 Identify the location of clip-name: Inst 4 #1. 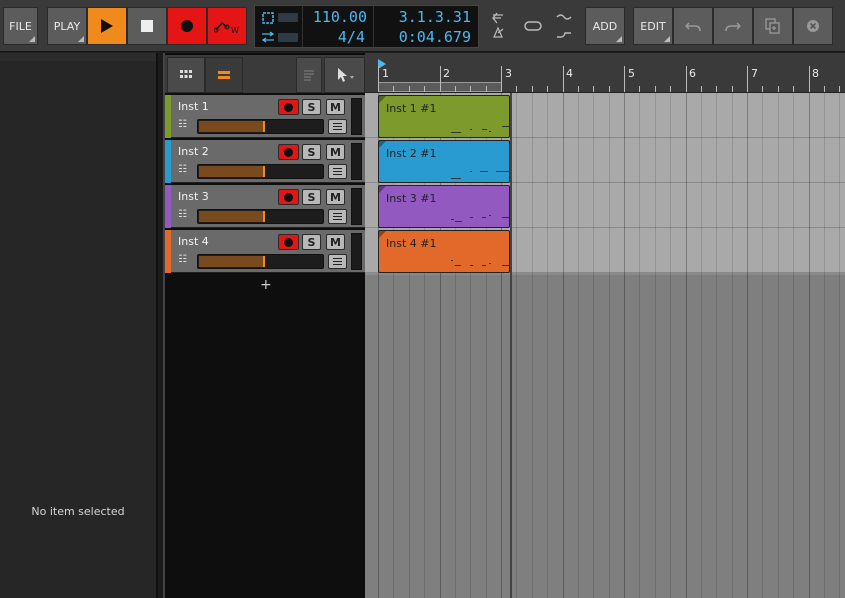
(411, 243).